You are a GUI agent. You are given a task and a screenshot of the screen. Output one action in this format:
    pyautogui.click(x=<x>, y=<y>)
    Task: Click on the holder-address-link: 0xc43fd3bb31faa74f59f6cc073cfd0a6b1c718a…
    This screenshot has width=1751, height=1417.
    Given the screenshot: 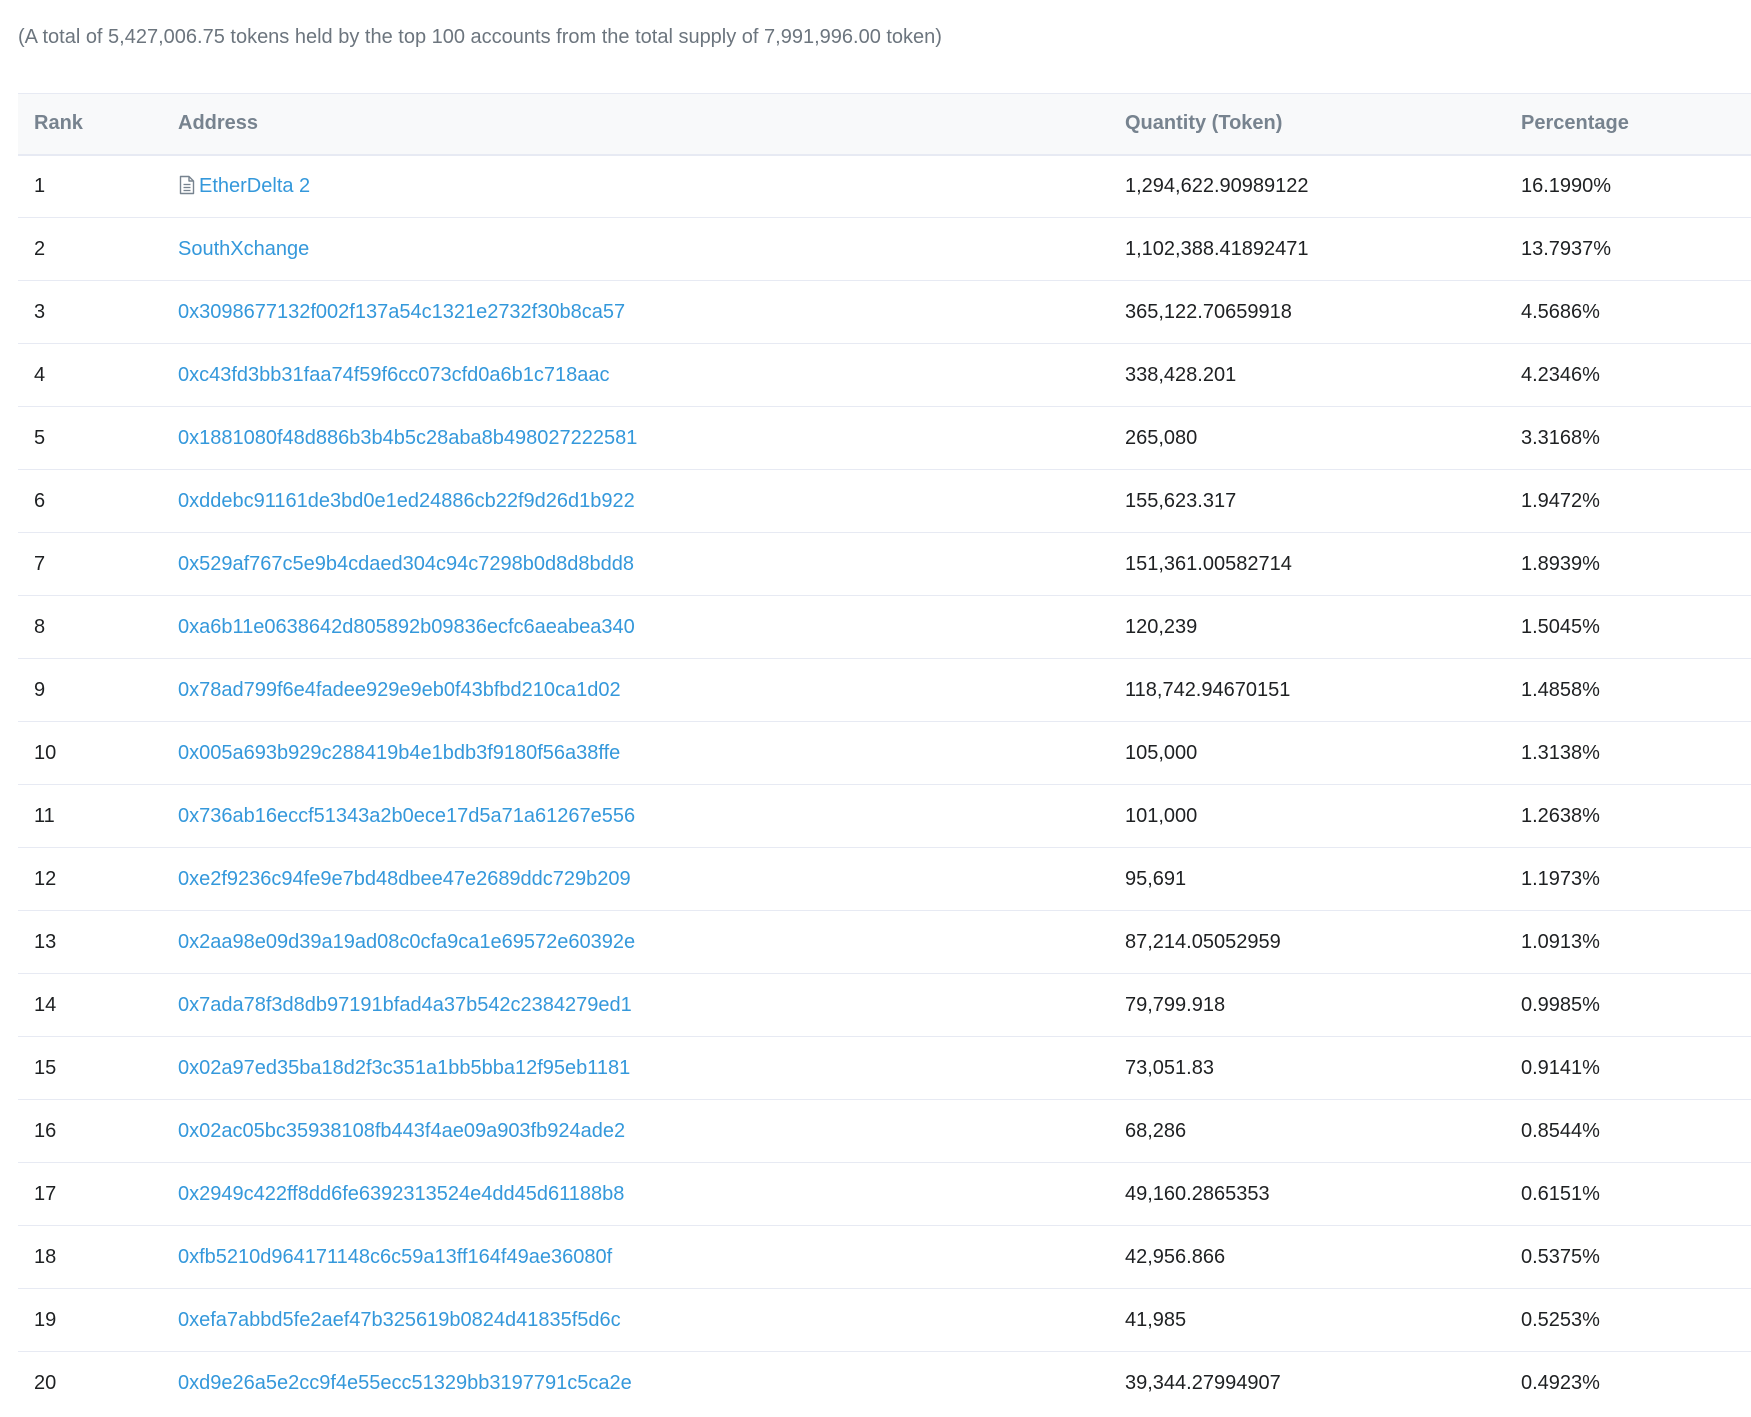 What is the action you would take?
    pyautogui.click(x=393, y=375)
    